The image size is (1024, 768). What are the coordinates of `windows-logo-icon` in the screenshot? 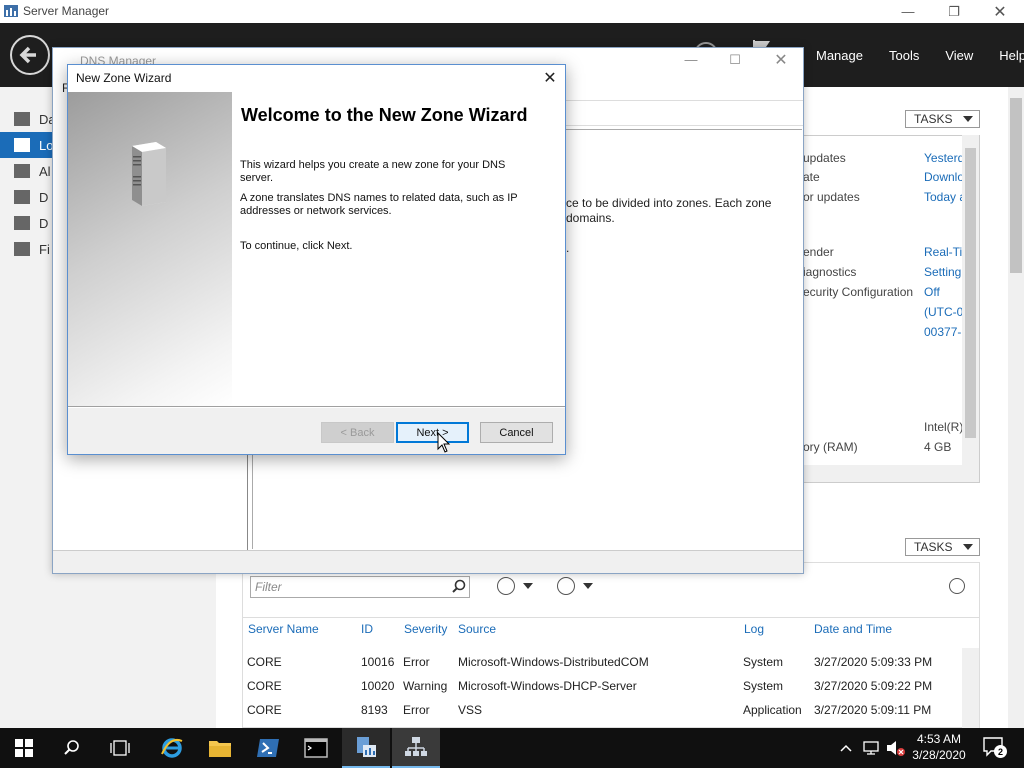 It's located at (24, 748).